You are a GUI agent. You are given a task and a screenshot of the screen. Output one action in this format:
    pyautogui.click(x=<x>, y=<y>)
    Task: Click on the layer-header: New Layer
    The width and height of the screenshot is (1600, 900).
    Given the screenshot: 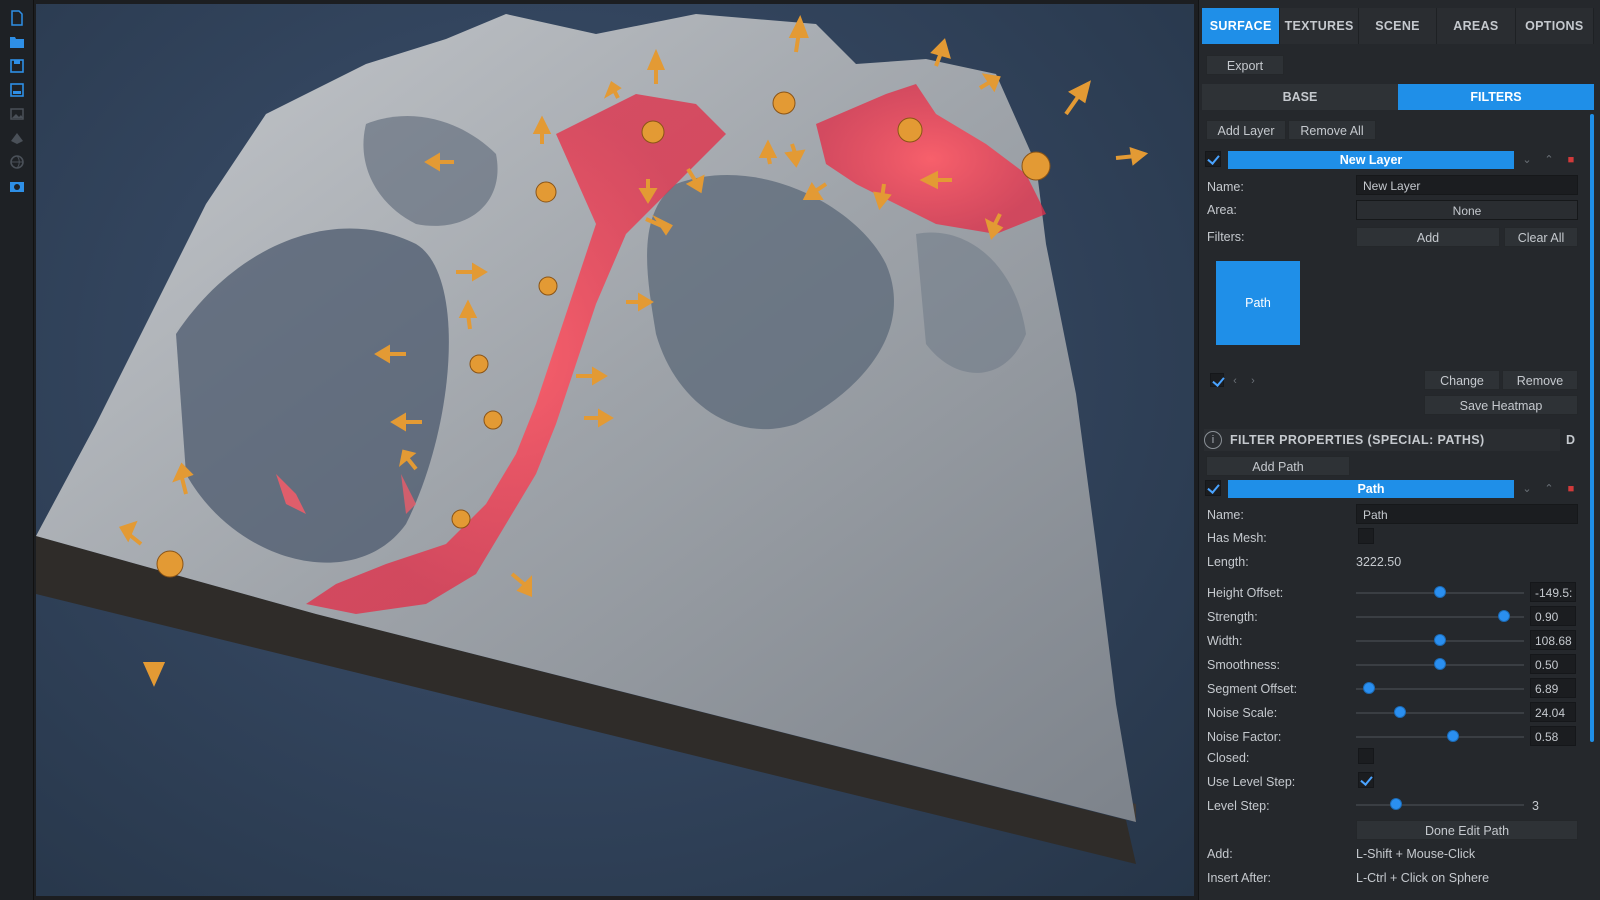 What is the action you would take?
    pyautogui.click(x=1371, y=160)
    